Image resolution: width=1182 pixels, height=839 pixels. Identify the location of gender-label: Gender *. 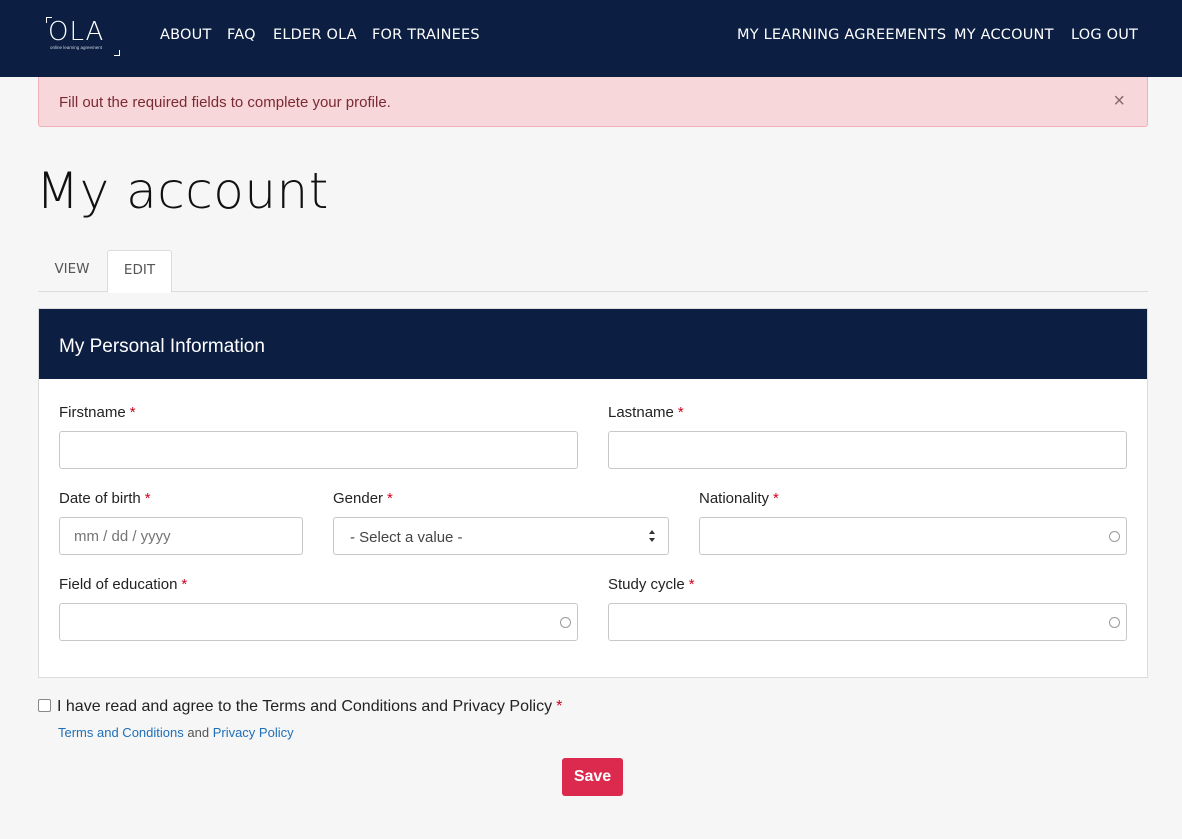
(363, 498).